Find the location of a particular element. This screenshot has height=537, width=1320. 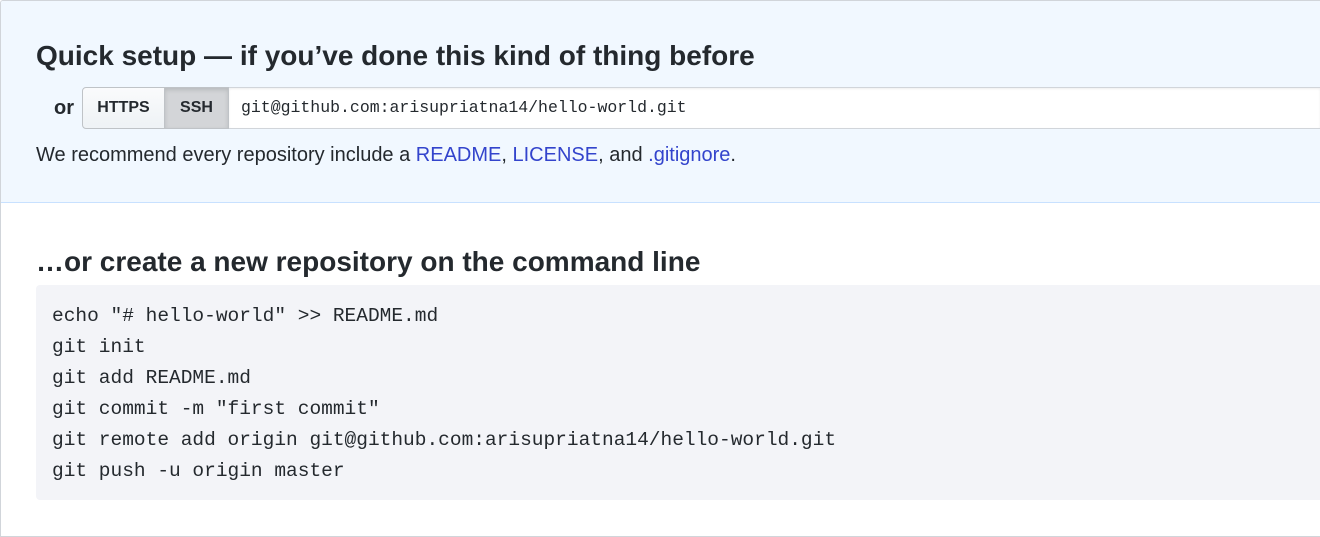

protocol-button-group: HTTPS SSH is located at coordinates (155, 108).